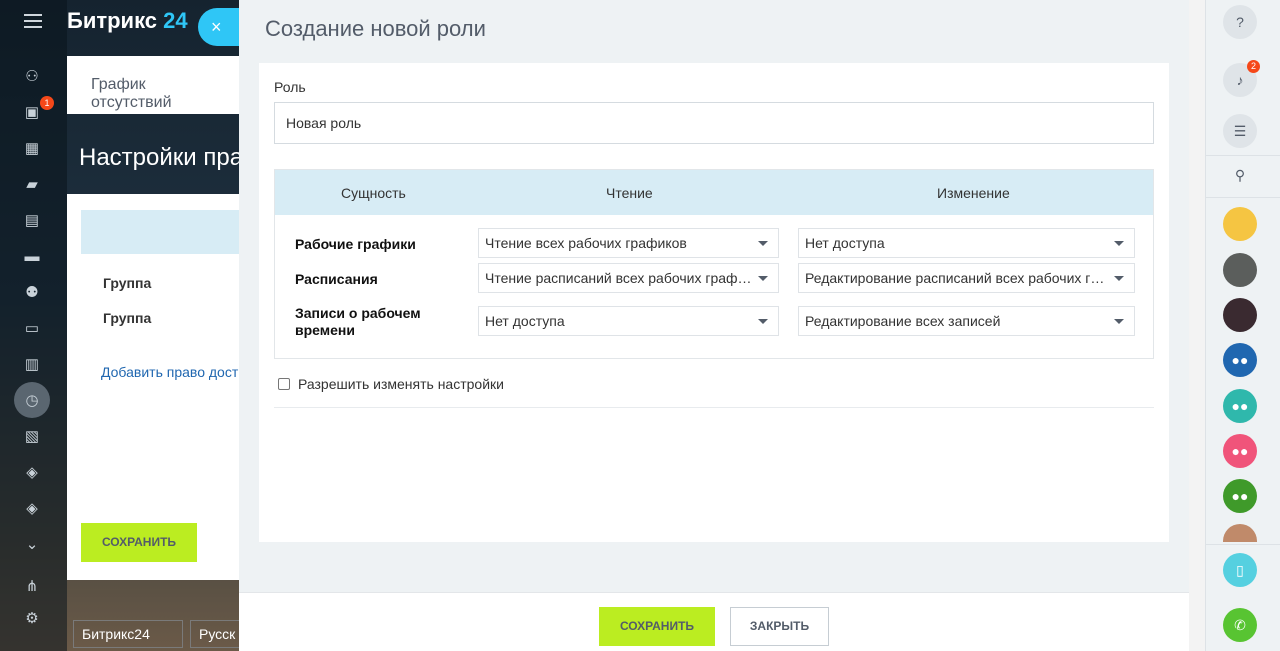 The height and width of the screenshot is (651, 1280). Describe the element at coordinates (966, 321) in the screenshot. I see `edit-select: Редактирование всех записей` at that location.